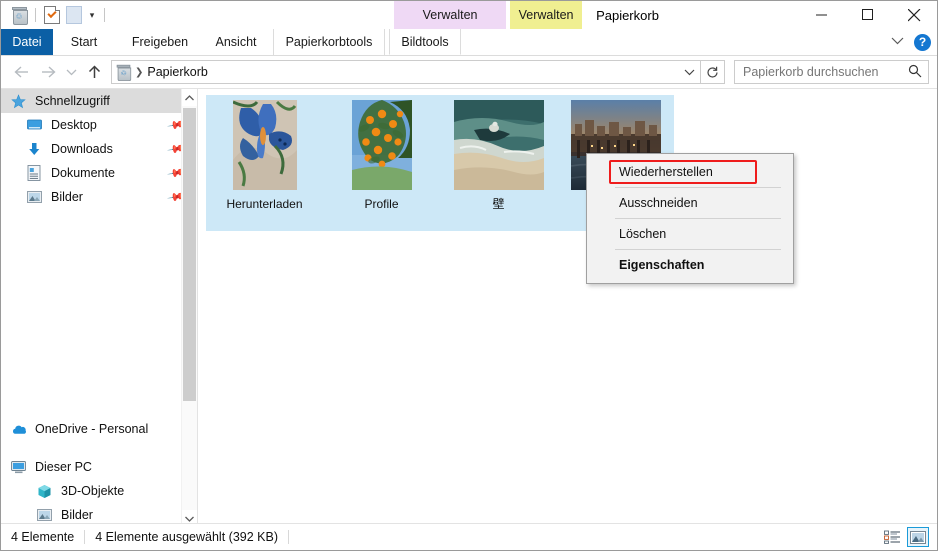  I want to click on menu-item-wiederherstellen: Wiederherstellen, so click(690, 172).